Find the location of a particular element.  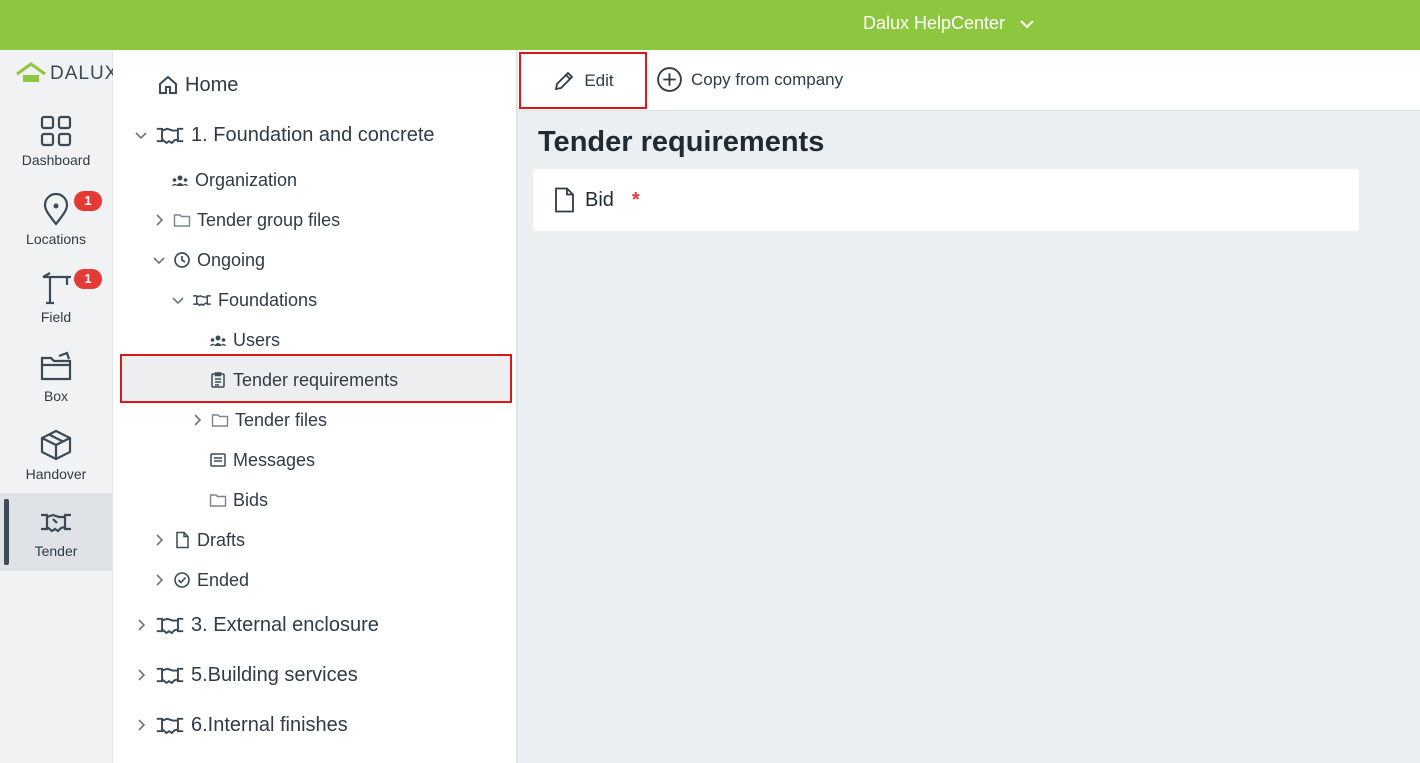

dashboard-icon is located at coordinates (56, 131).